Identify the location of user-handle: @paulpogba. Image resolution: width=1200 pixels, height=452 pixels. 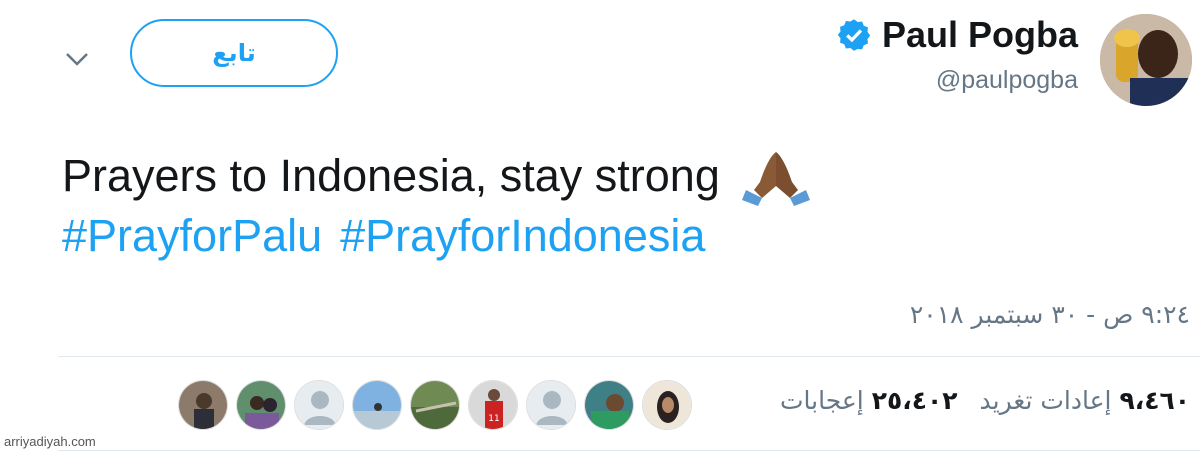
(1007, 80).